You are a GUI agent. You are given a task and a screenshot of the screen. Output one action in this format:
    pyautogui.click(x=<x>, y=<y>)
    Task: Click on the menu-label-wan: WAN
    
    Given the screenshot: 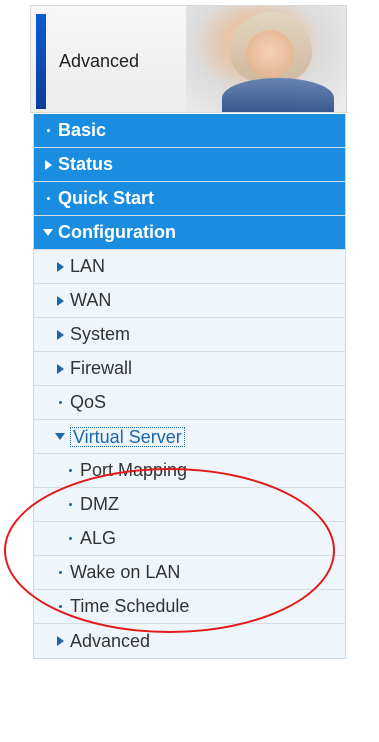 What is the action you would take?
    pyautogui.click(x=91, y=300)
    